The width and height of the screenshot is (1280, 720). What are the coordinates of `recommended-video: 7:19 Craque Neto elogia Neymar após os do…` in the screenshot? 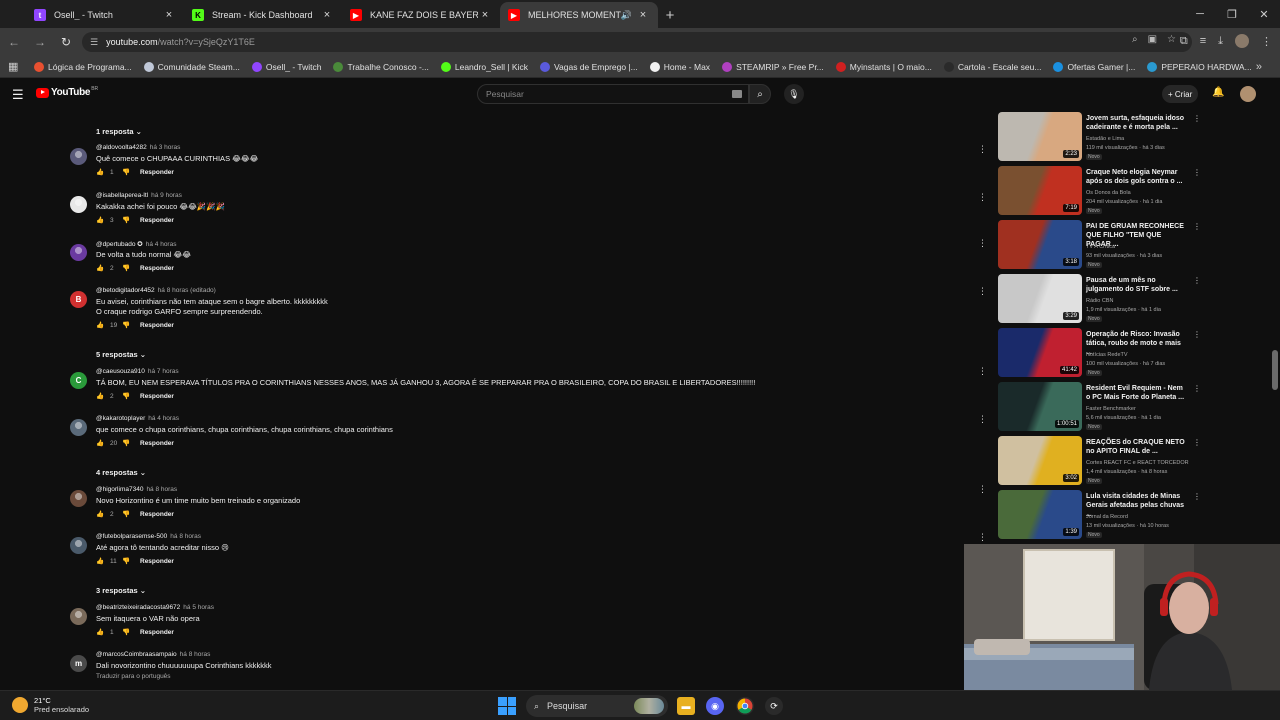 It's located at (1101, 192).